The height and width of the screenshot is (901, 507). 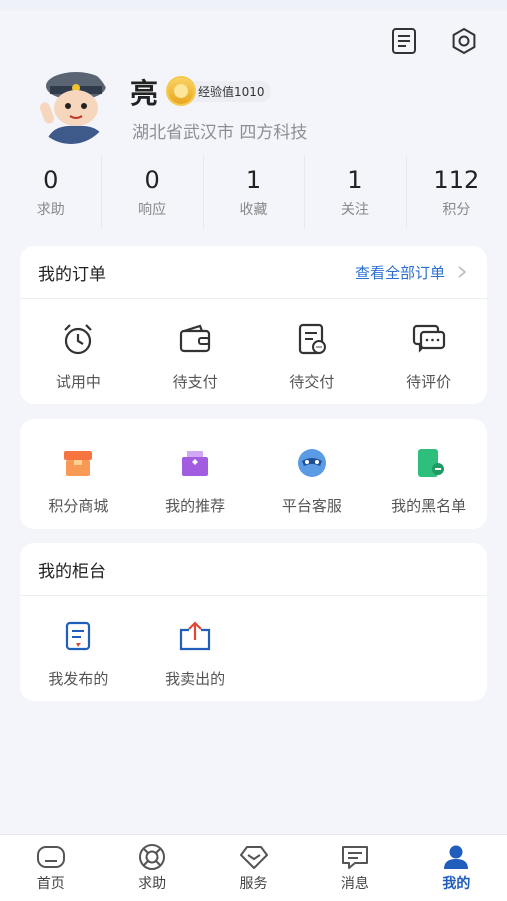 I want to click on stat-response: 0 响应, so click(x=151, y=192).